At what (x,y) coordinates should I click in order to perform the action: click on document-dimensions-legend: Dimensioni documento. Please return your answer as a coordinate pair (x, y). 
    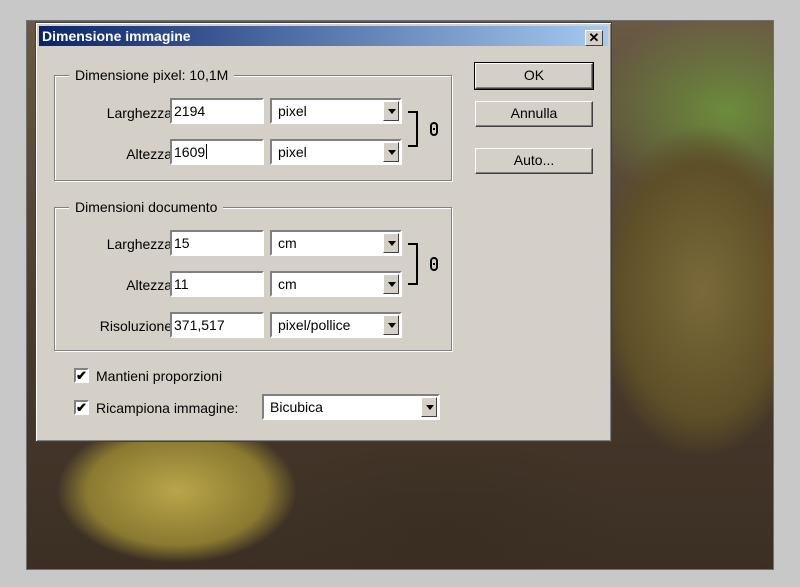
    Looking at the image, I should click on (146, 207).